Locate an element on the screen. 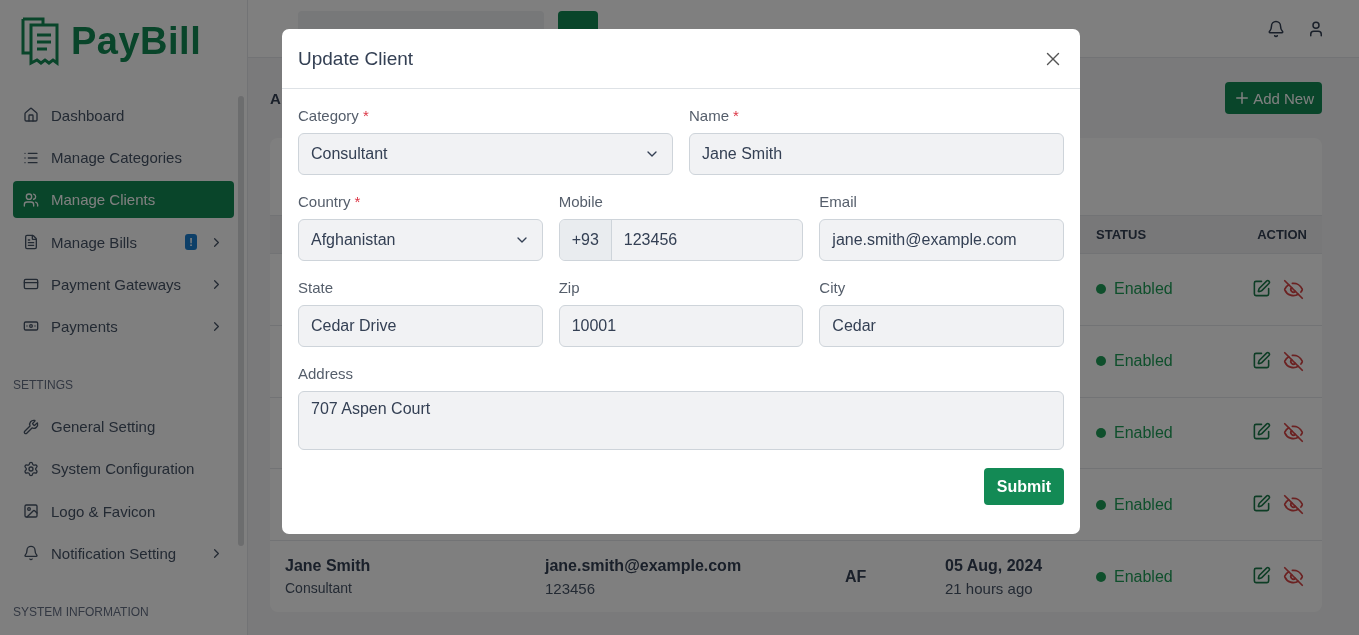 This screenshot has height=635, width=1359. input-field: 10001 is located at coordinates (681, 326).